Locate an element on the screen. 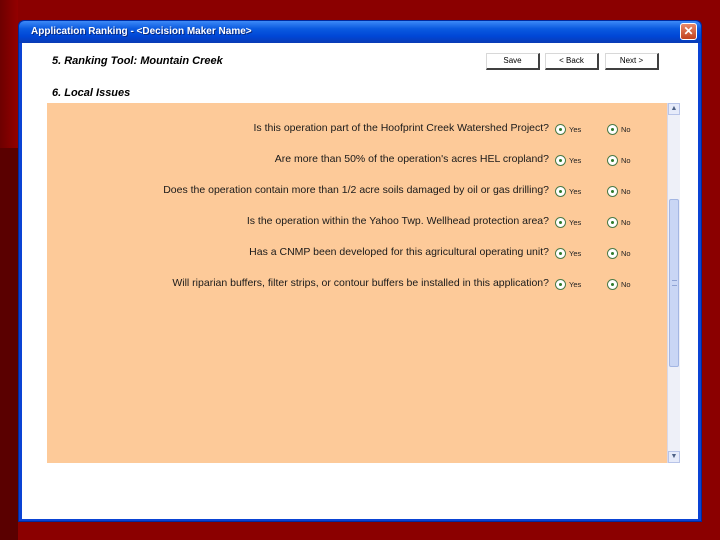 Image resolution: width=720 pixels, height=540 pixels. scrollbar-thumb is located at coordinates (674, 283).